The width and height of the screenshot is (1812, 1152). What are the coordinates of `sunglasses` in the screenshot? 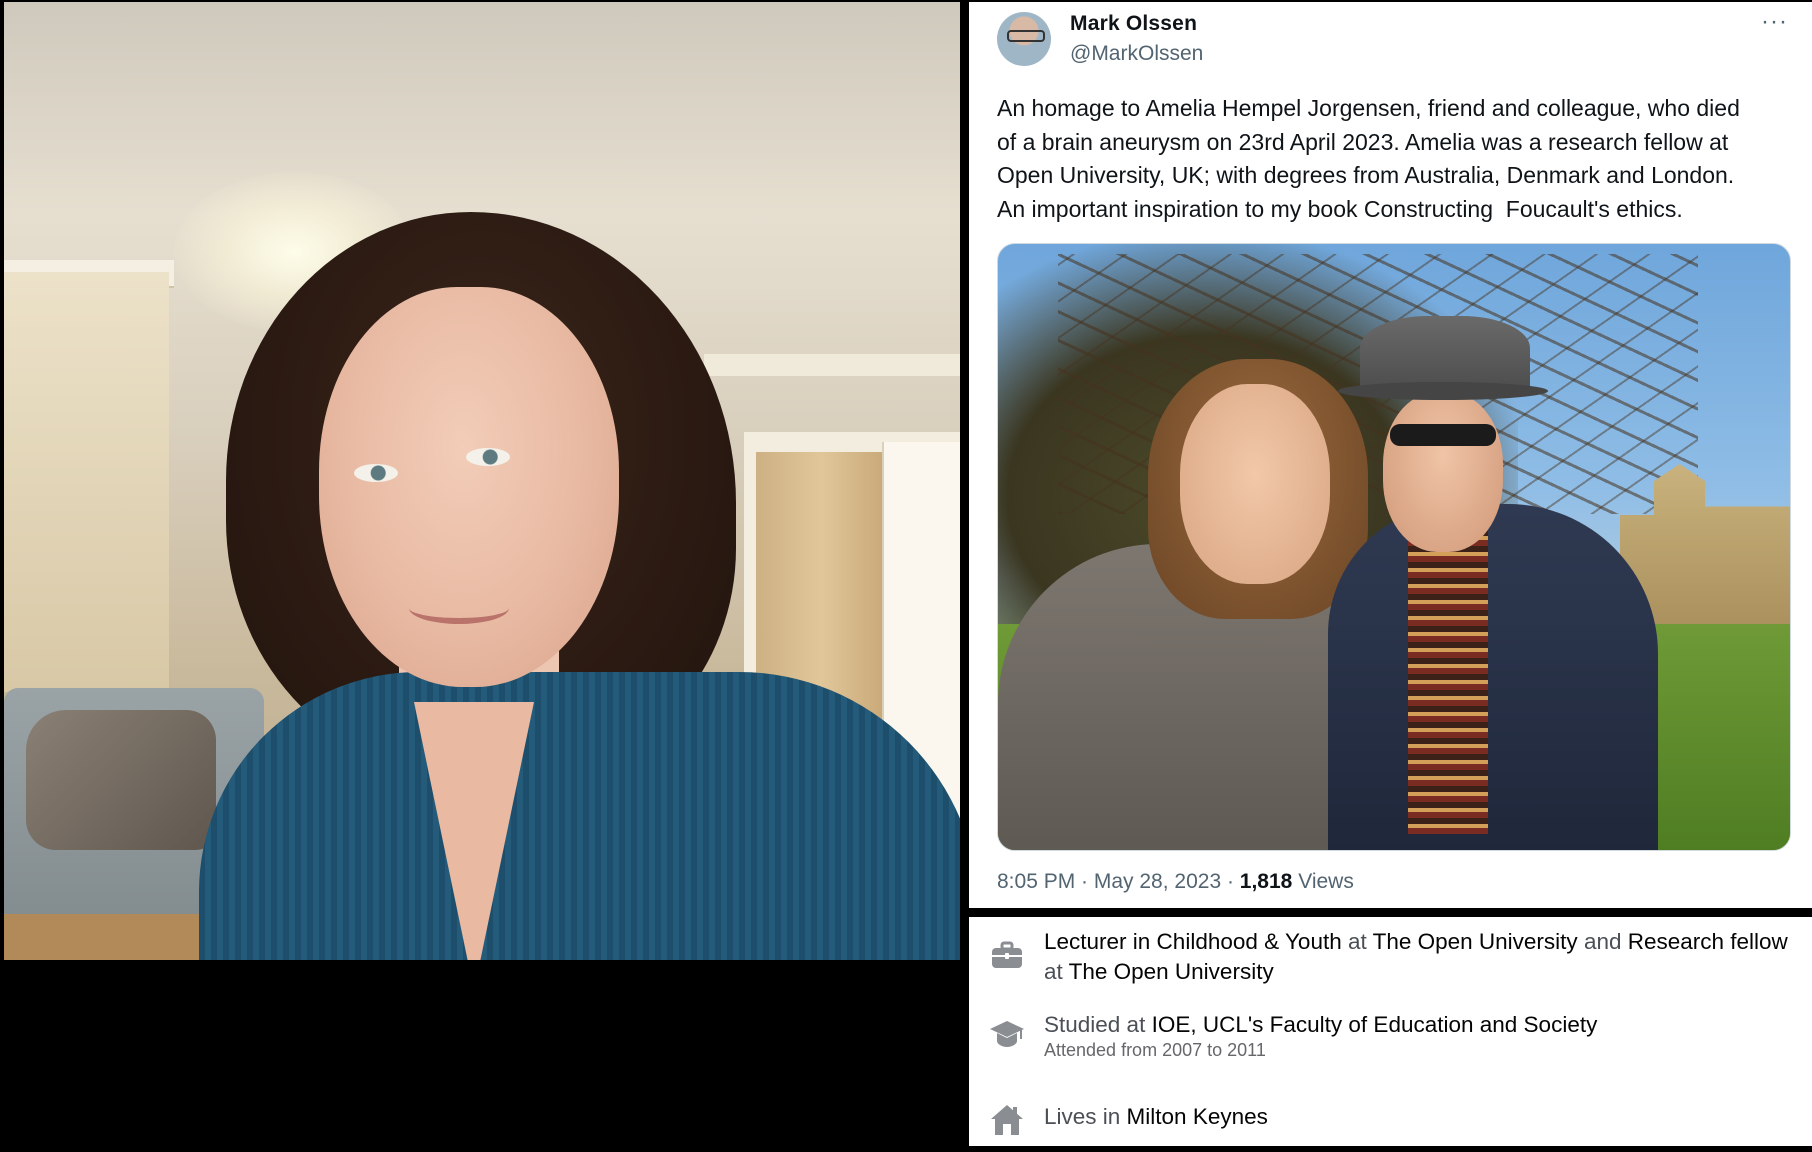 It's located at (1443, 435).